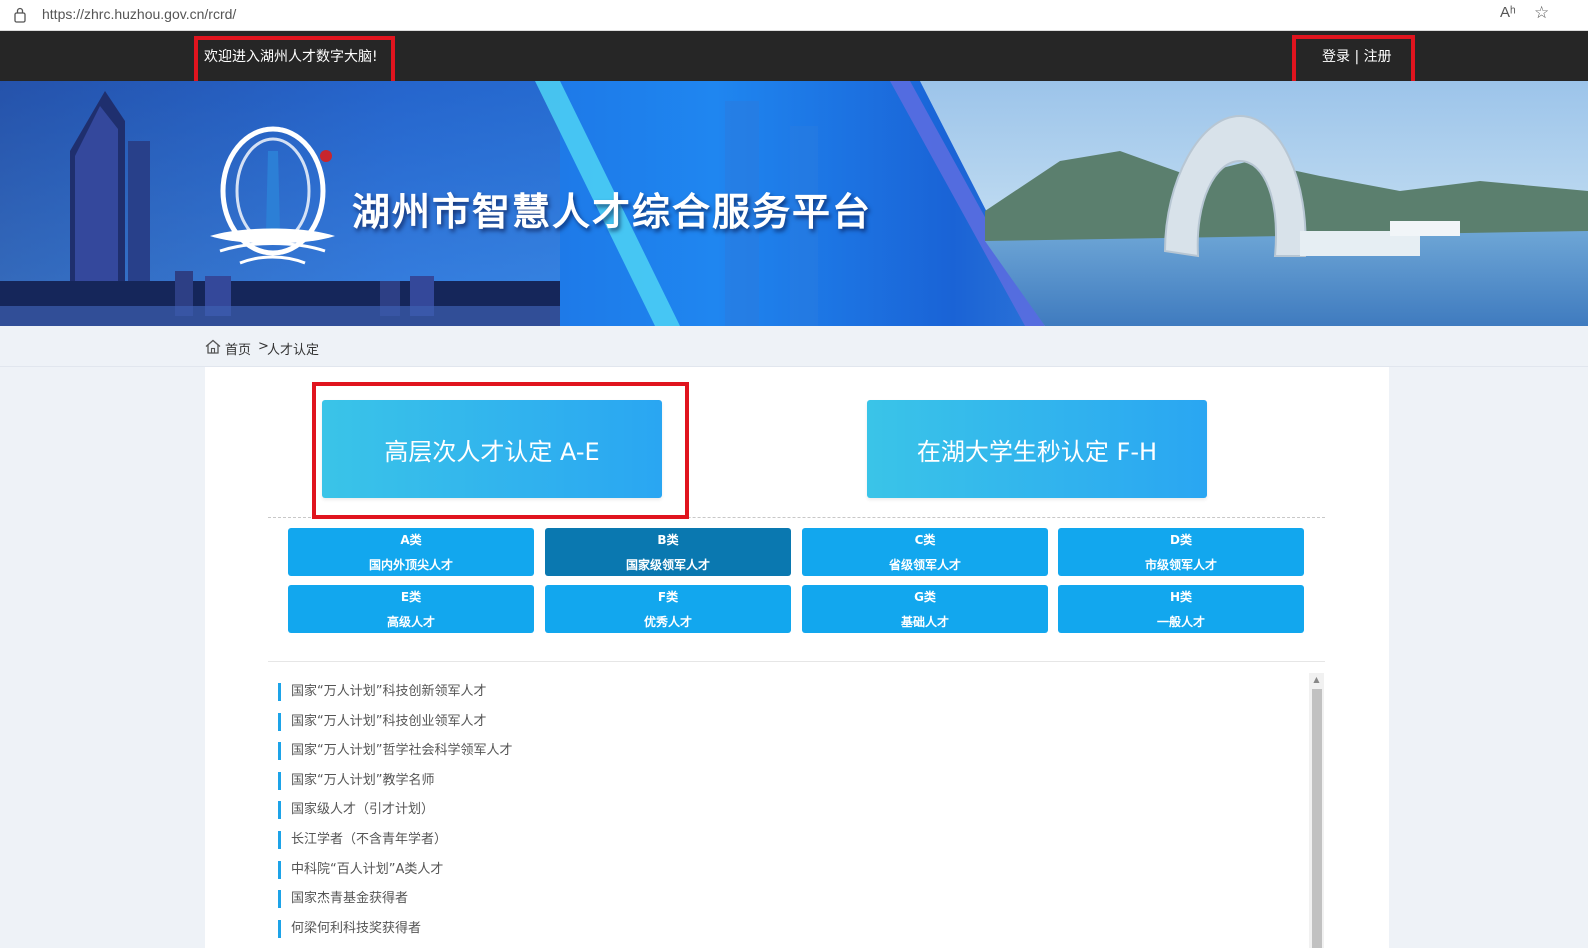  Describe the element at coordinates (1181, 597) in the screenshot. I see `category-code: H类` at that location.